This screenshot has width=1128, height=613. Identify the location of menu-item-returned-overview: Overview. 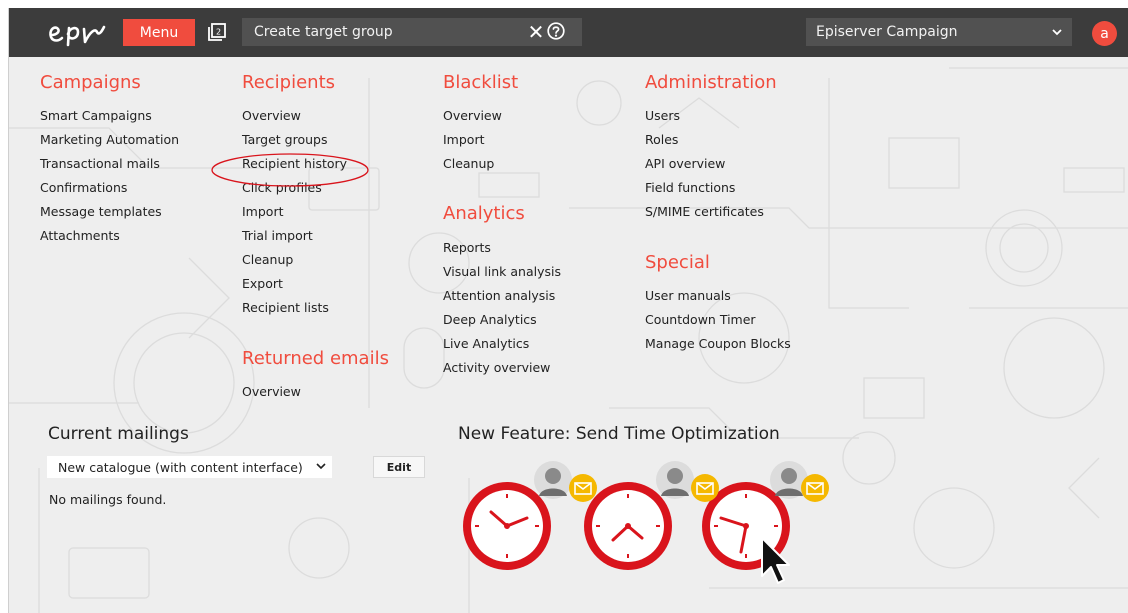
(271, 391).